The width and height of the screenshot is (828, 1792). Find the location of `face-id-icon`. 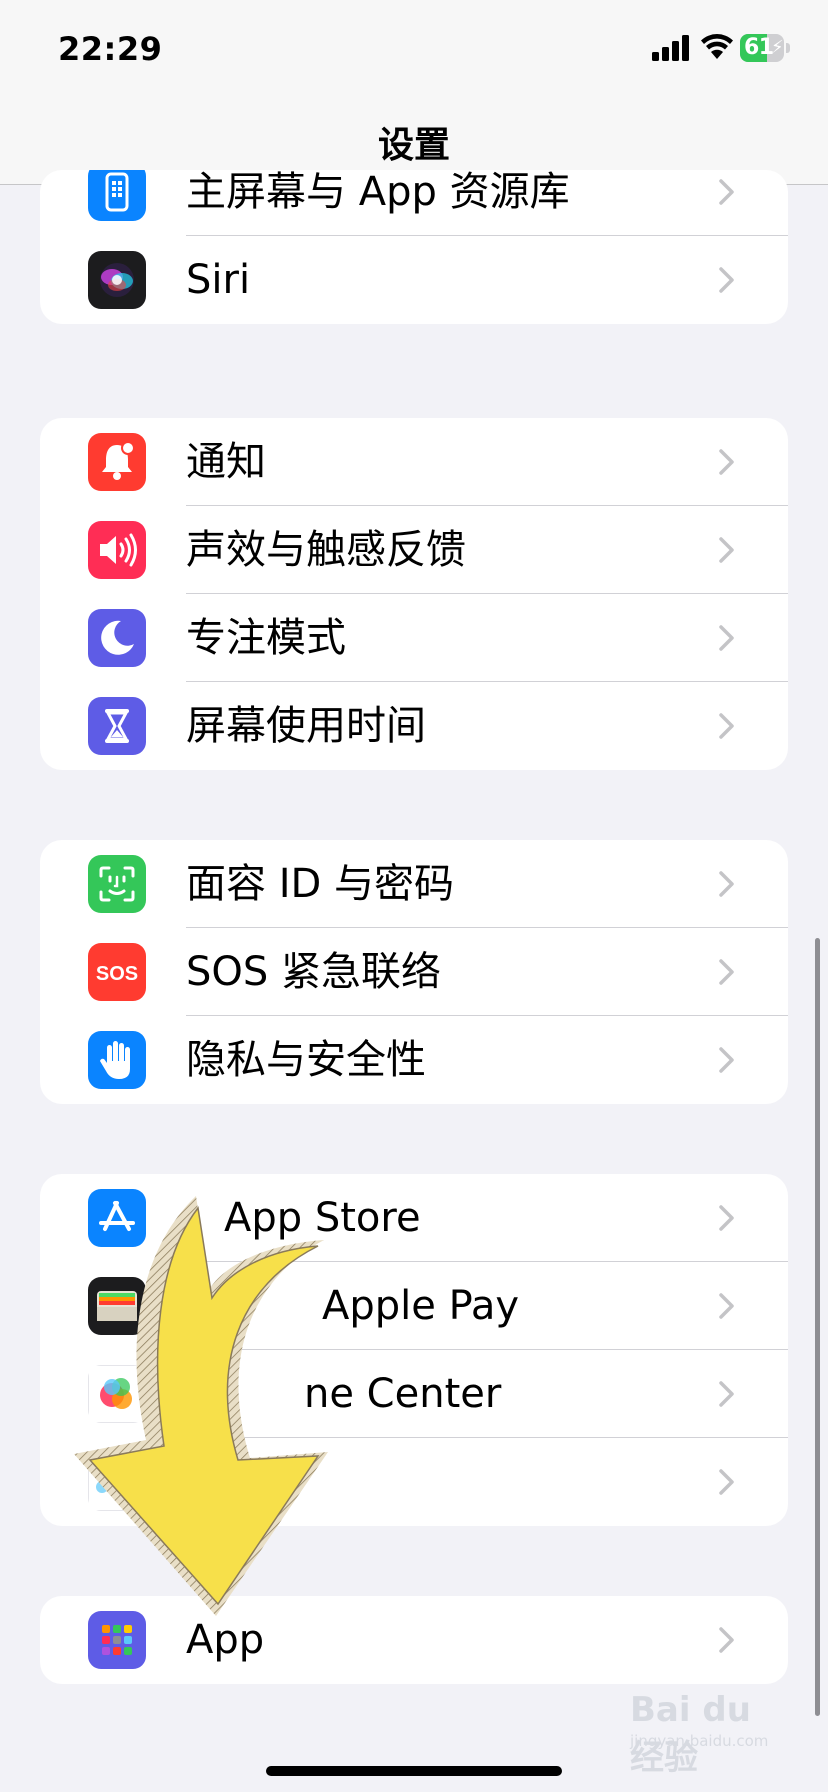

face-id-icon is located at coordinates (117, 884).